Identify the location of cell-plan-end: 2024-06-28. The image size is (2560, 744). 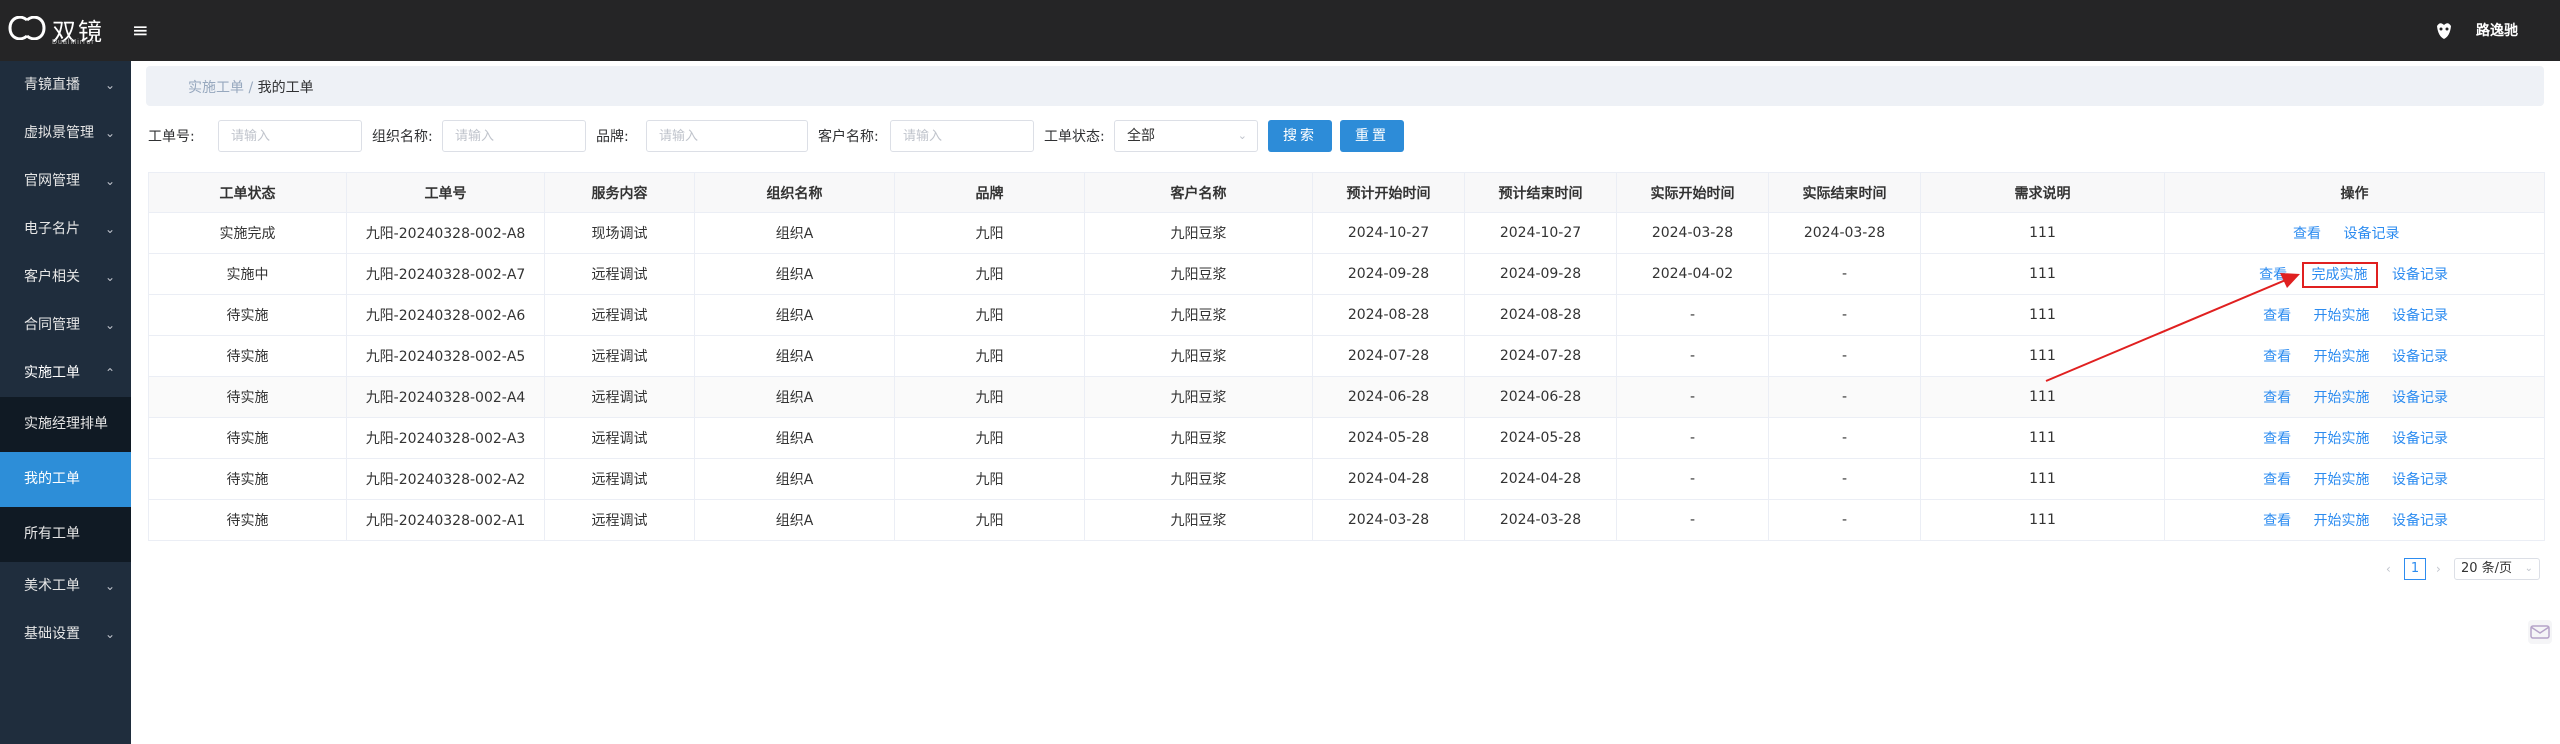
(1540, 397).